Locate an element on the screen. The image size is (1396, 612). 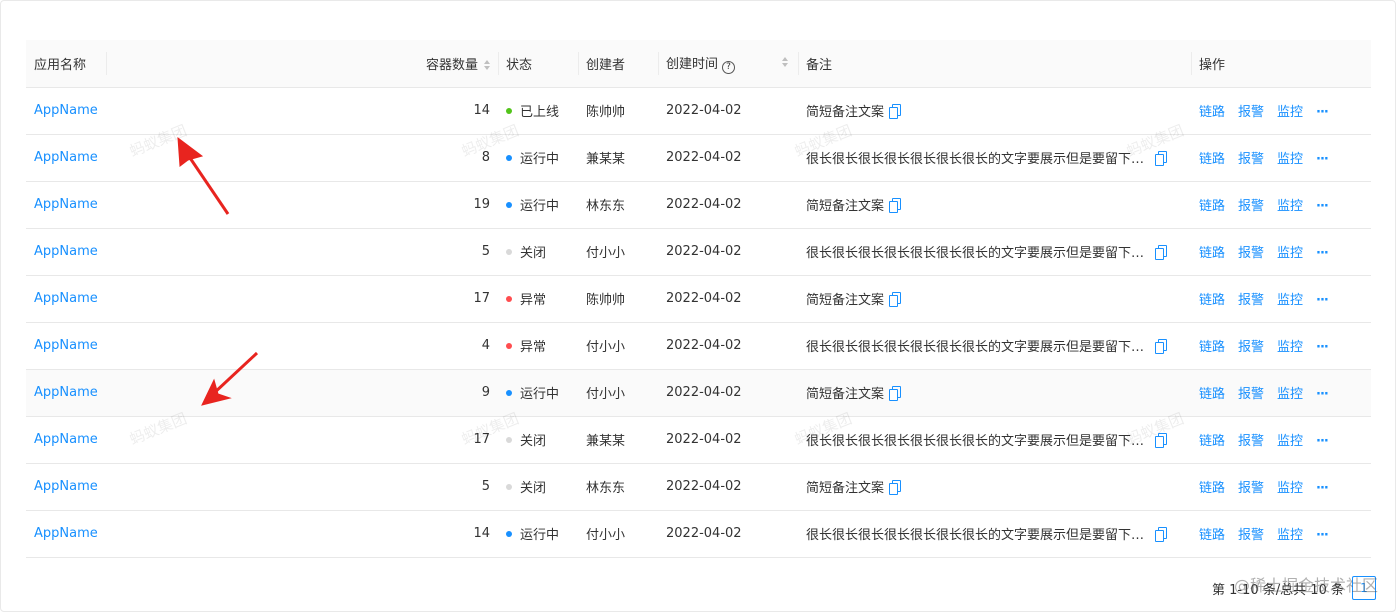
table-row: AppName 5 关闭 林东东 2022-04-02 简短备注文案 链路 报警 监控 ··· is located at coordinates (698, 487).